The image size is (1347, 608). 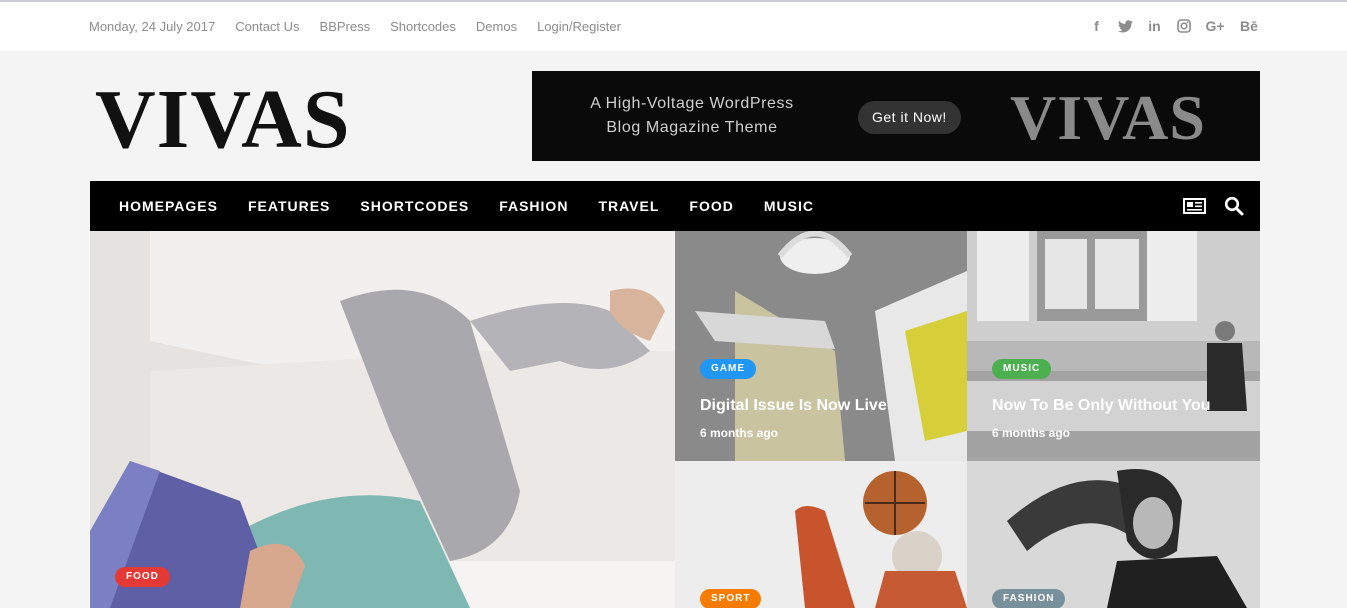 I want to click on category-badge-music: MUSIC, so click(x=1022, y=369).